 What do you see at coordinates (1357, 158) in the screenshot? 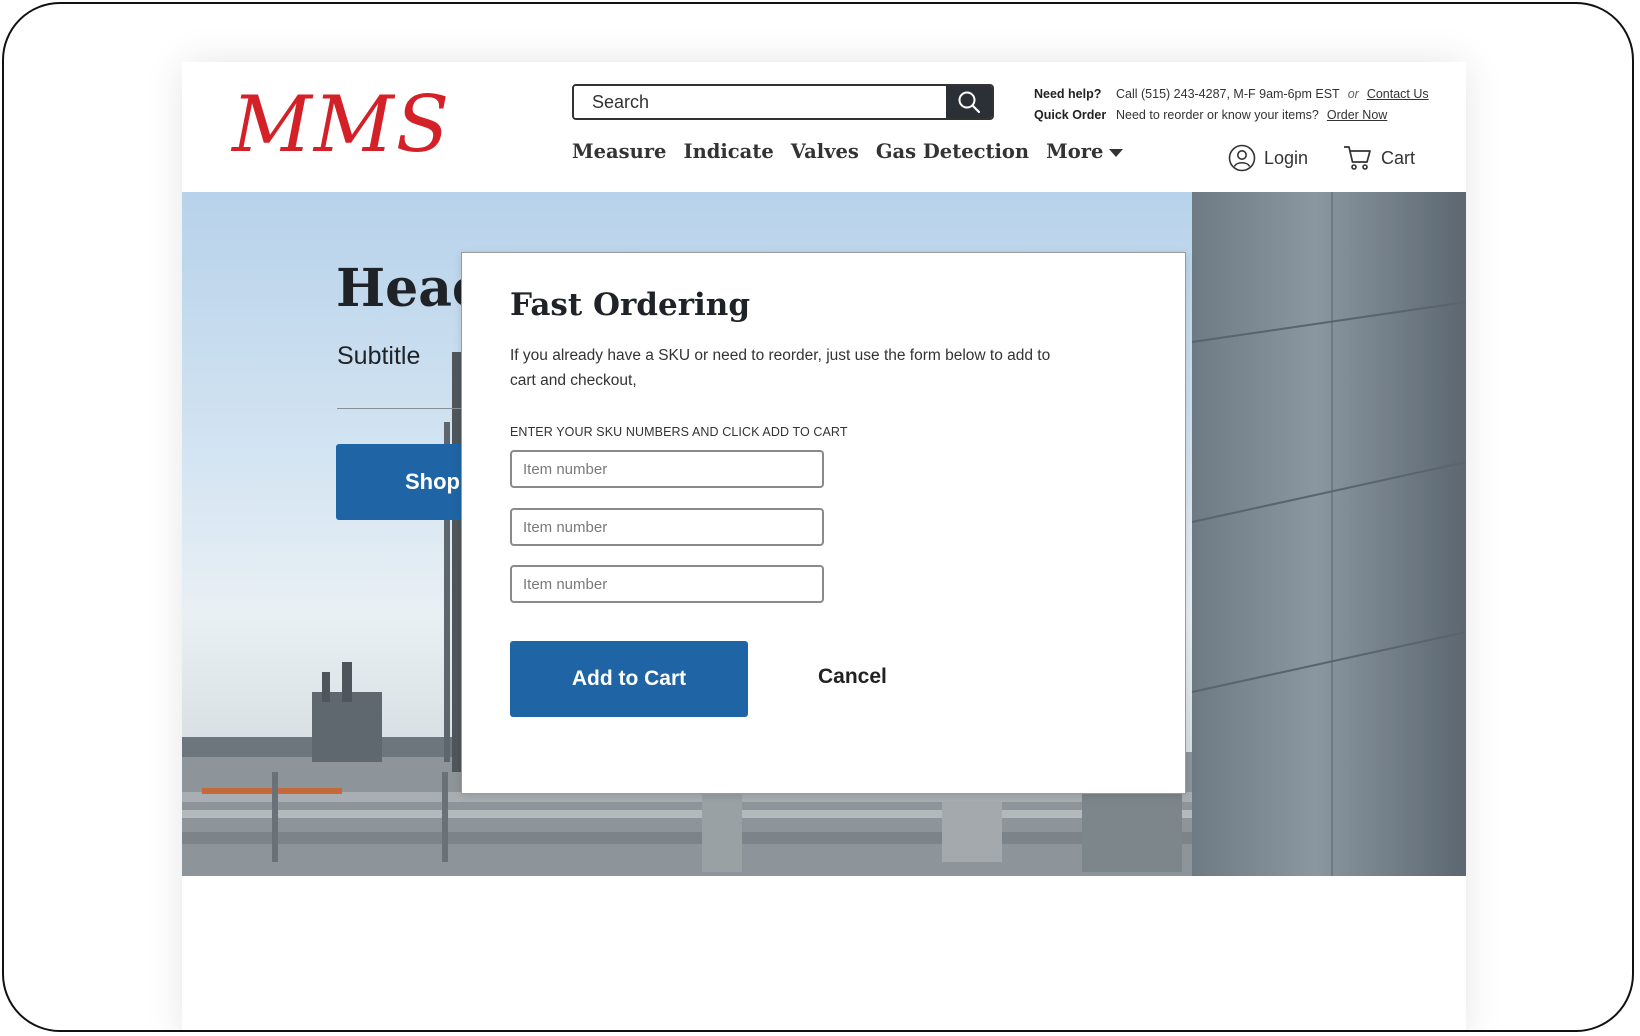
I see `cart-icon` at bounding box center [1357, 158].